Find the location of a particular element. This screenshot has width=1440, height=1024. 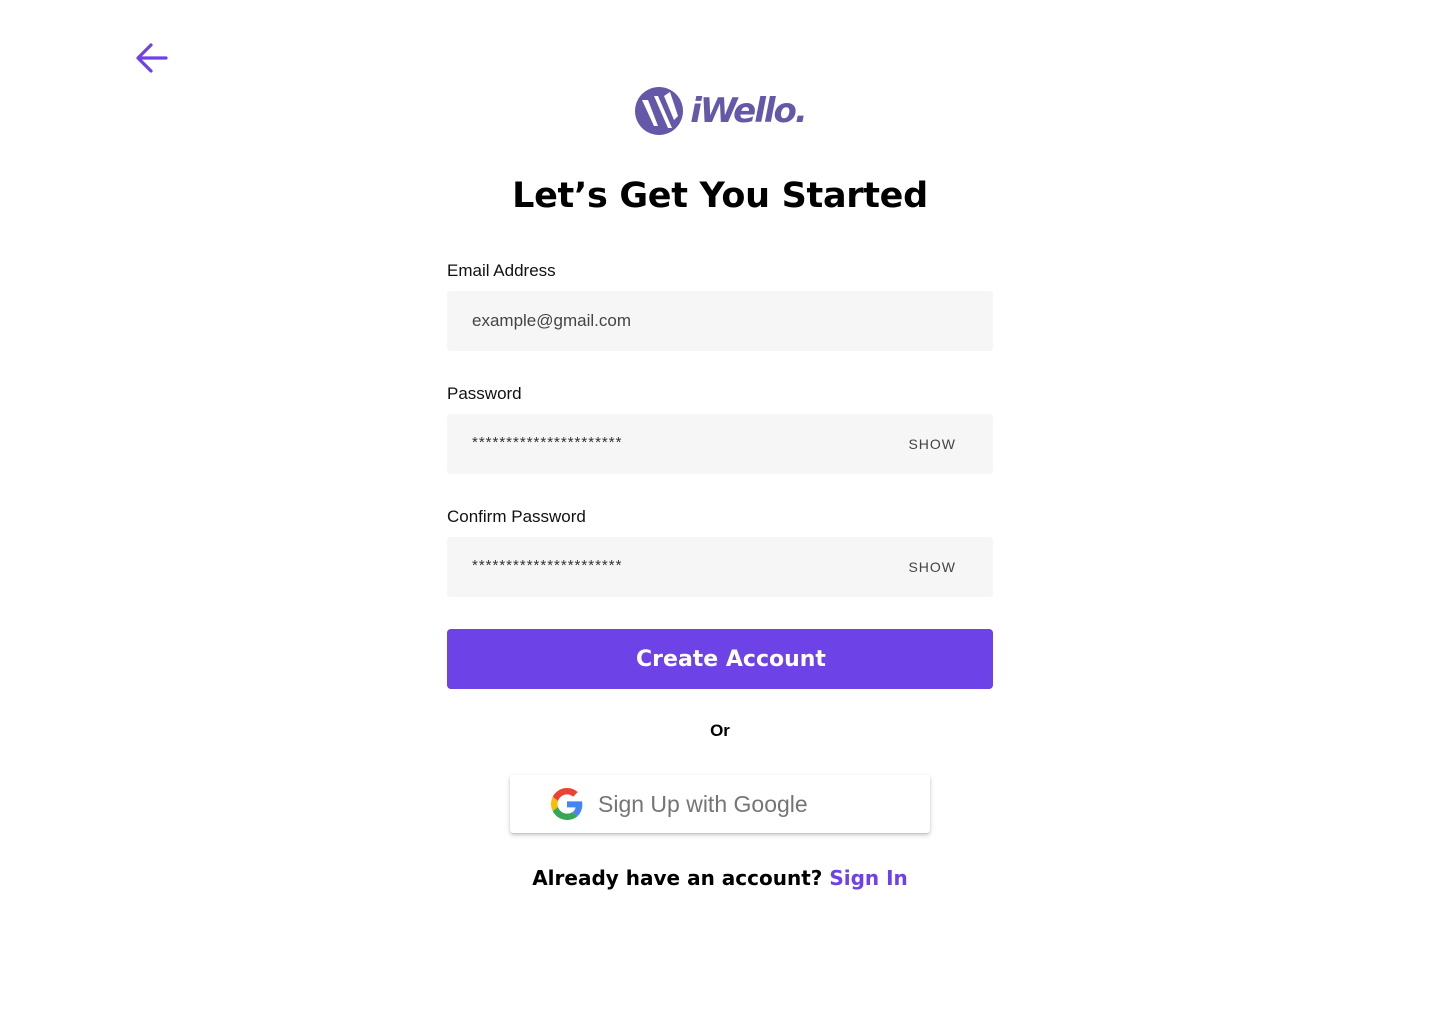

arrow-left-icon is located at coordinates (152, 58).